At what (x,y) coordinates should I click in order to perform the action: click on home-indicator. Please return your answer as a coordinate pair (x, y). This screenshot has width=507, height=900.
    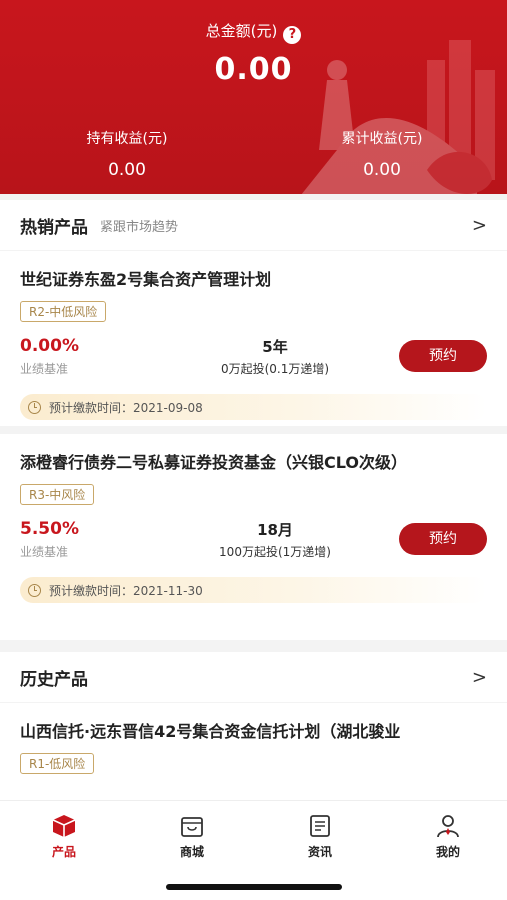
    Looking at the image, I should click on (254, 887).